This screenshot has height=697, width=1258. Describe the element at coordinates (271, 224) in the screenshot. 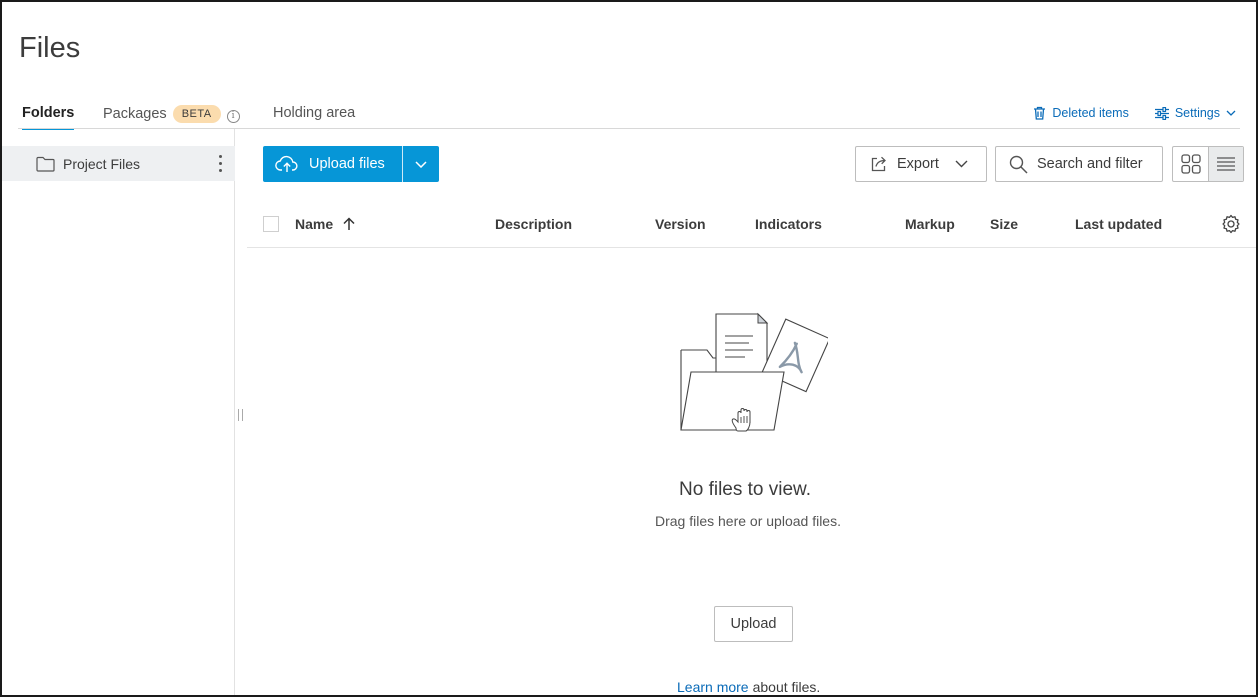

I see `select-all-checkbox` at that location.